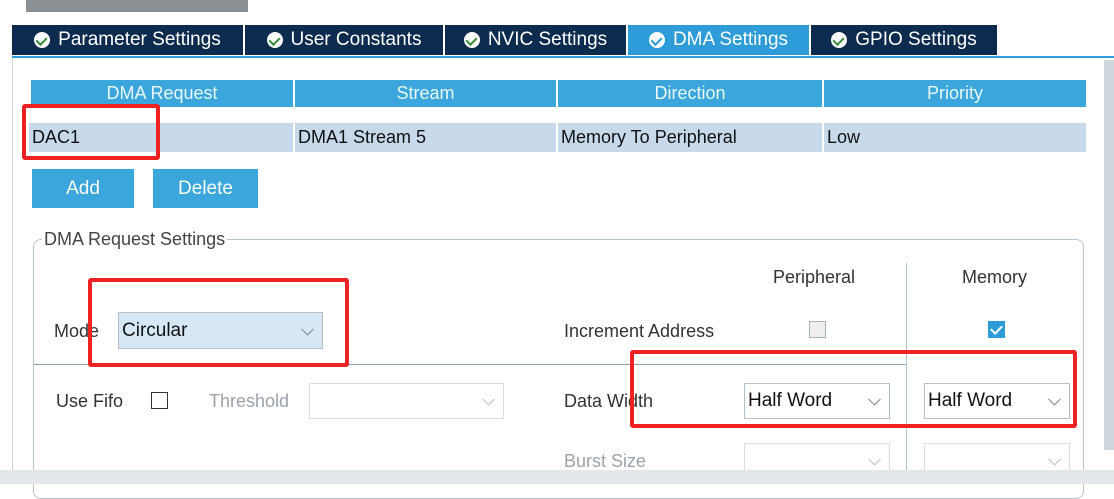 The width and height of the screenshot is (1114, 499). I want to click on tab-label: GPIO Settings, so click(916, 39).